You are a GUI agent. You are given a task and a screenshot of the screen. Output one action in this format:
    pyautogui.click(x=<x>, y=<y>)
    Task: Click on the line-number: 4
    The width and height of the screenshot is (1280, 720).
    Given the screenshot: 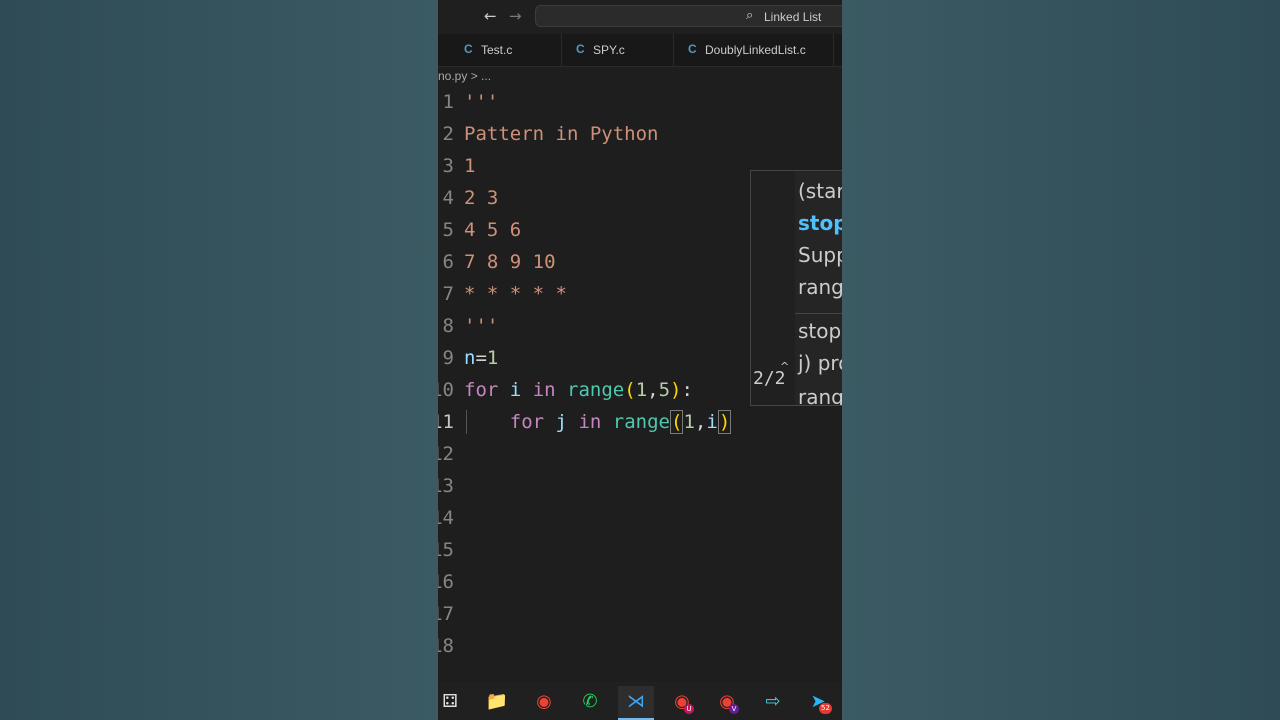 What is the action you would take?
    pyautogui.click(x=448, y=198)
    